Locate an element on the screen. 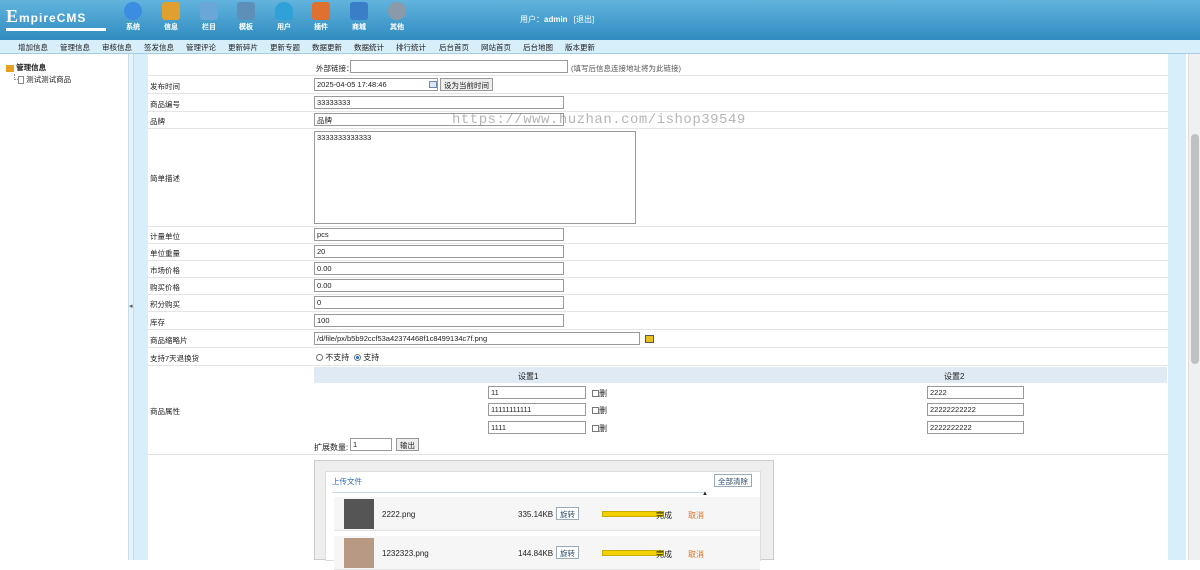  nav-other: 其他 is located at coordinates (397, 17).